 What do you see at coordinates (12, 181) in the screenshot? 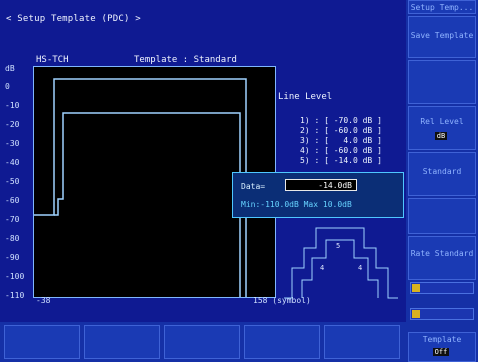
I see `y-tick: -50` at bounding box center [12, 181].